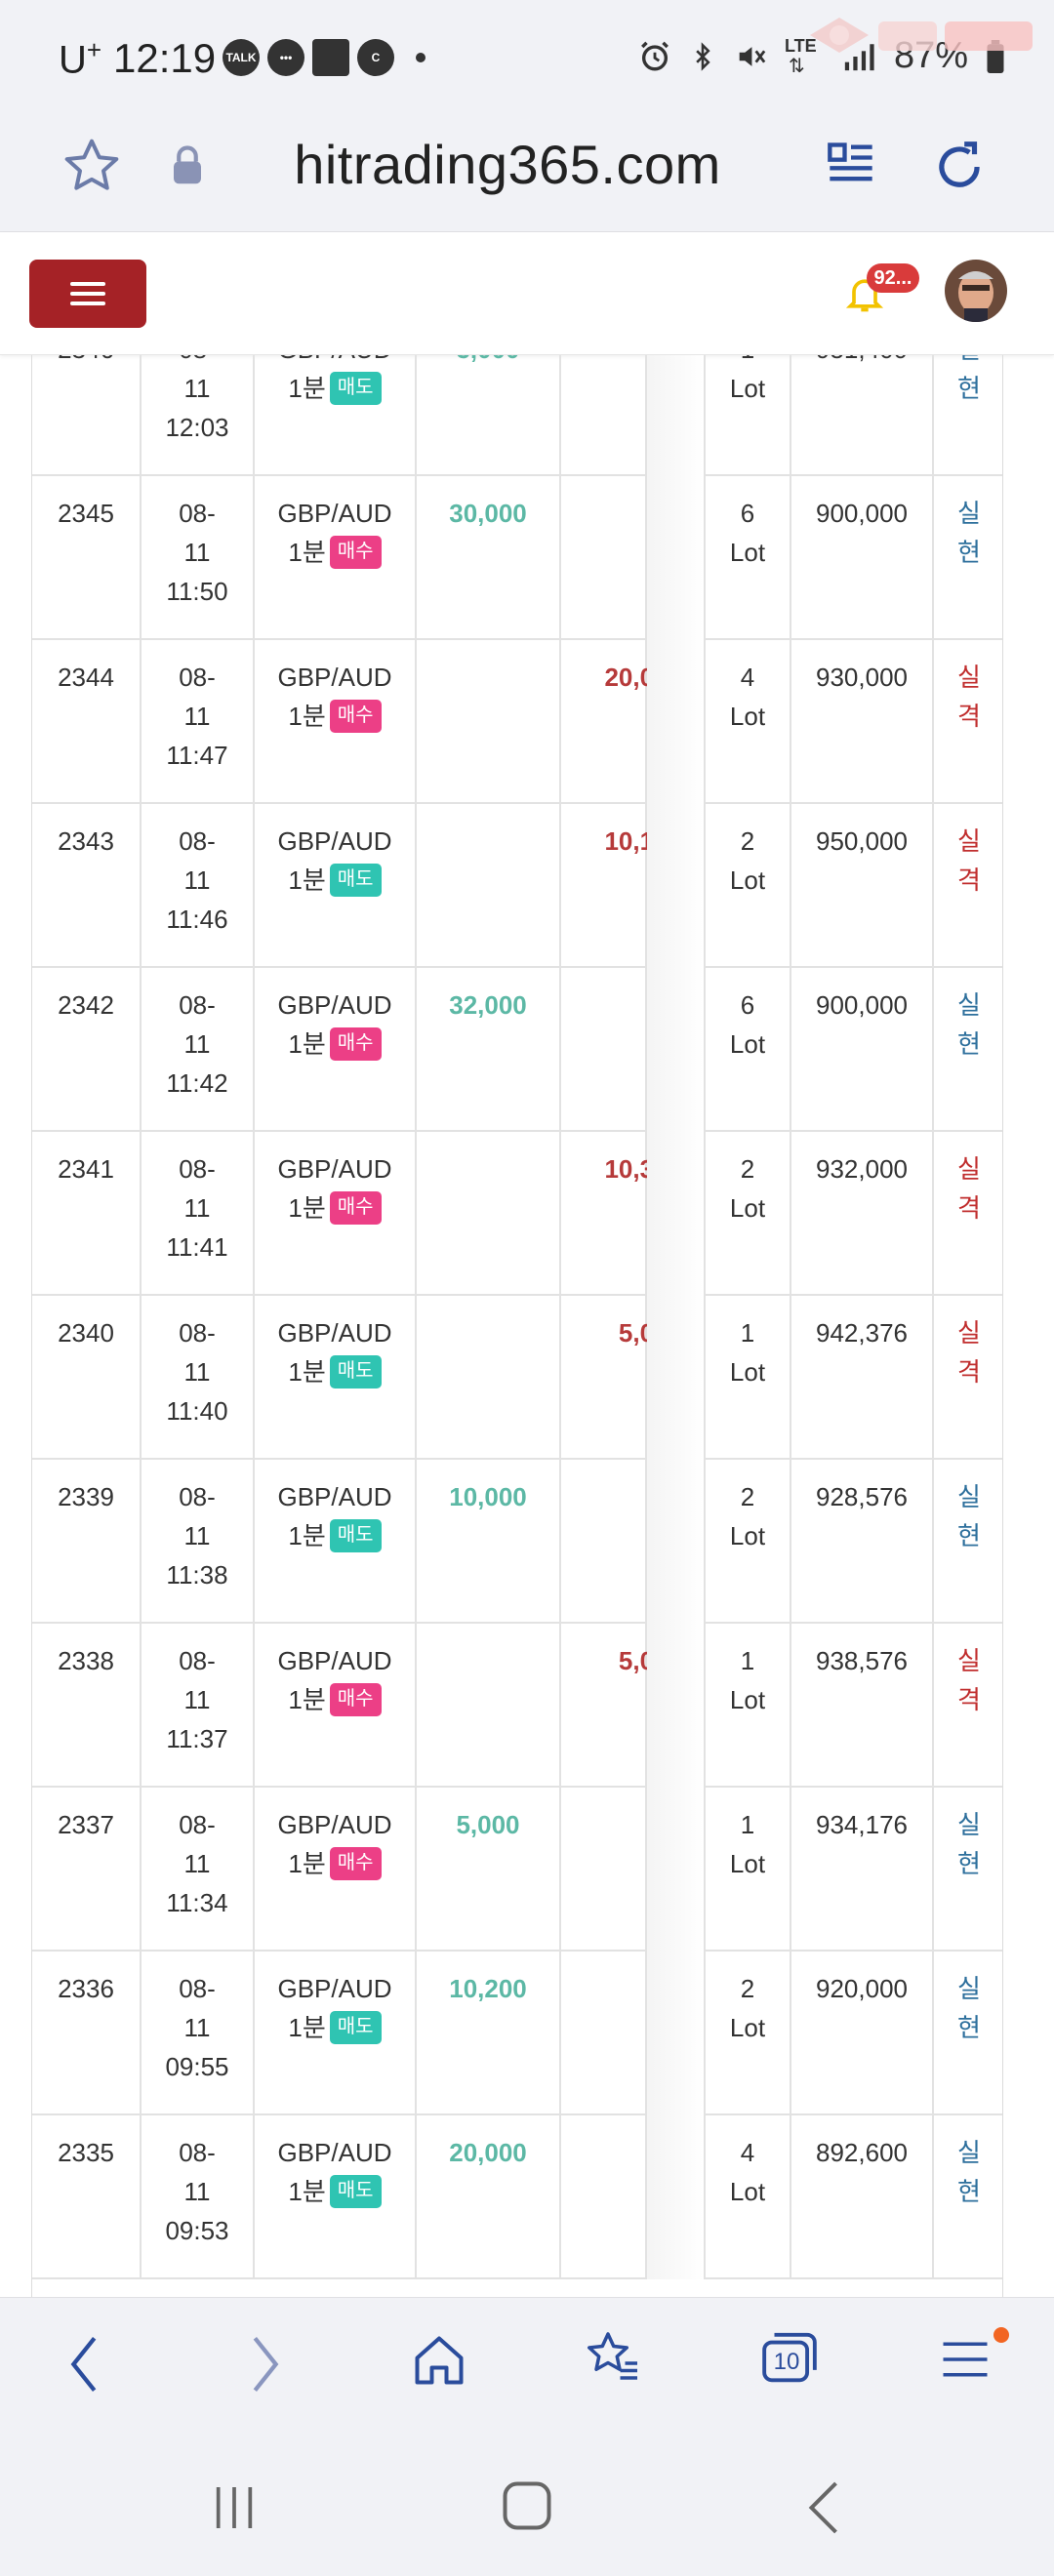 The width and height of the screenshot is (1054, 2576). Describe the element at coordinates (199, 2197) in the screenshot. I see `trade-time: 08- 11 09:53` at that location.